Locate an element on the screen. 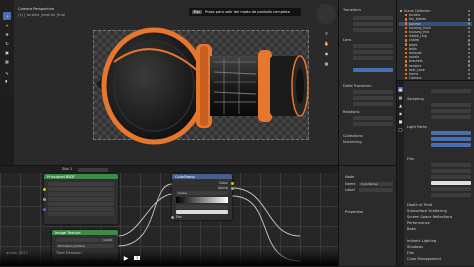  lock-camera-toggle is located at coordinates (373, 70).